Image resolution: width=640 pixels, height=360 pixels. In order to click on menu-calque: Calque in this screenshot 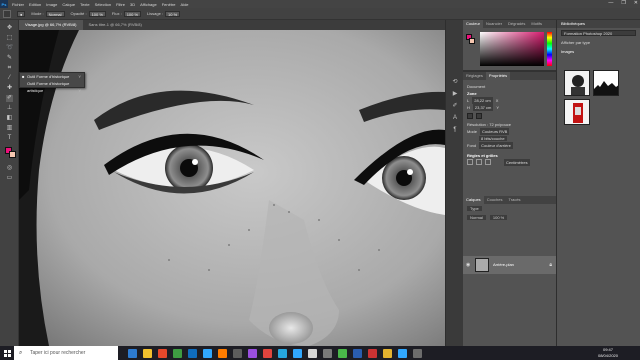, I will do `click(68, 4)`.